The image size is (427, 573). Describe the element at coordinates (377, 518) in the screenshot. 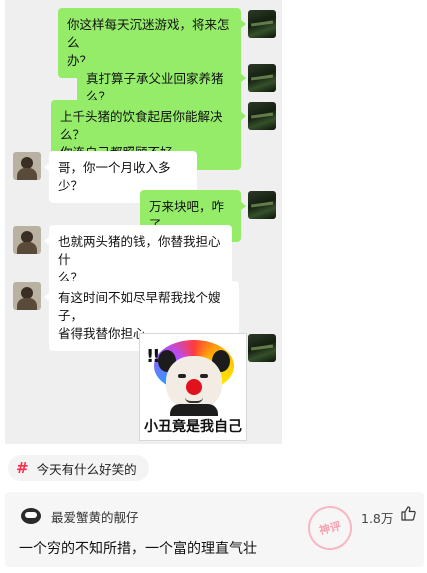

I see `like-count: 1.8万` at that location.